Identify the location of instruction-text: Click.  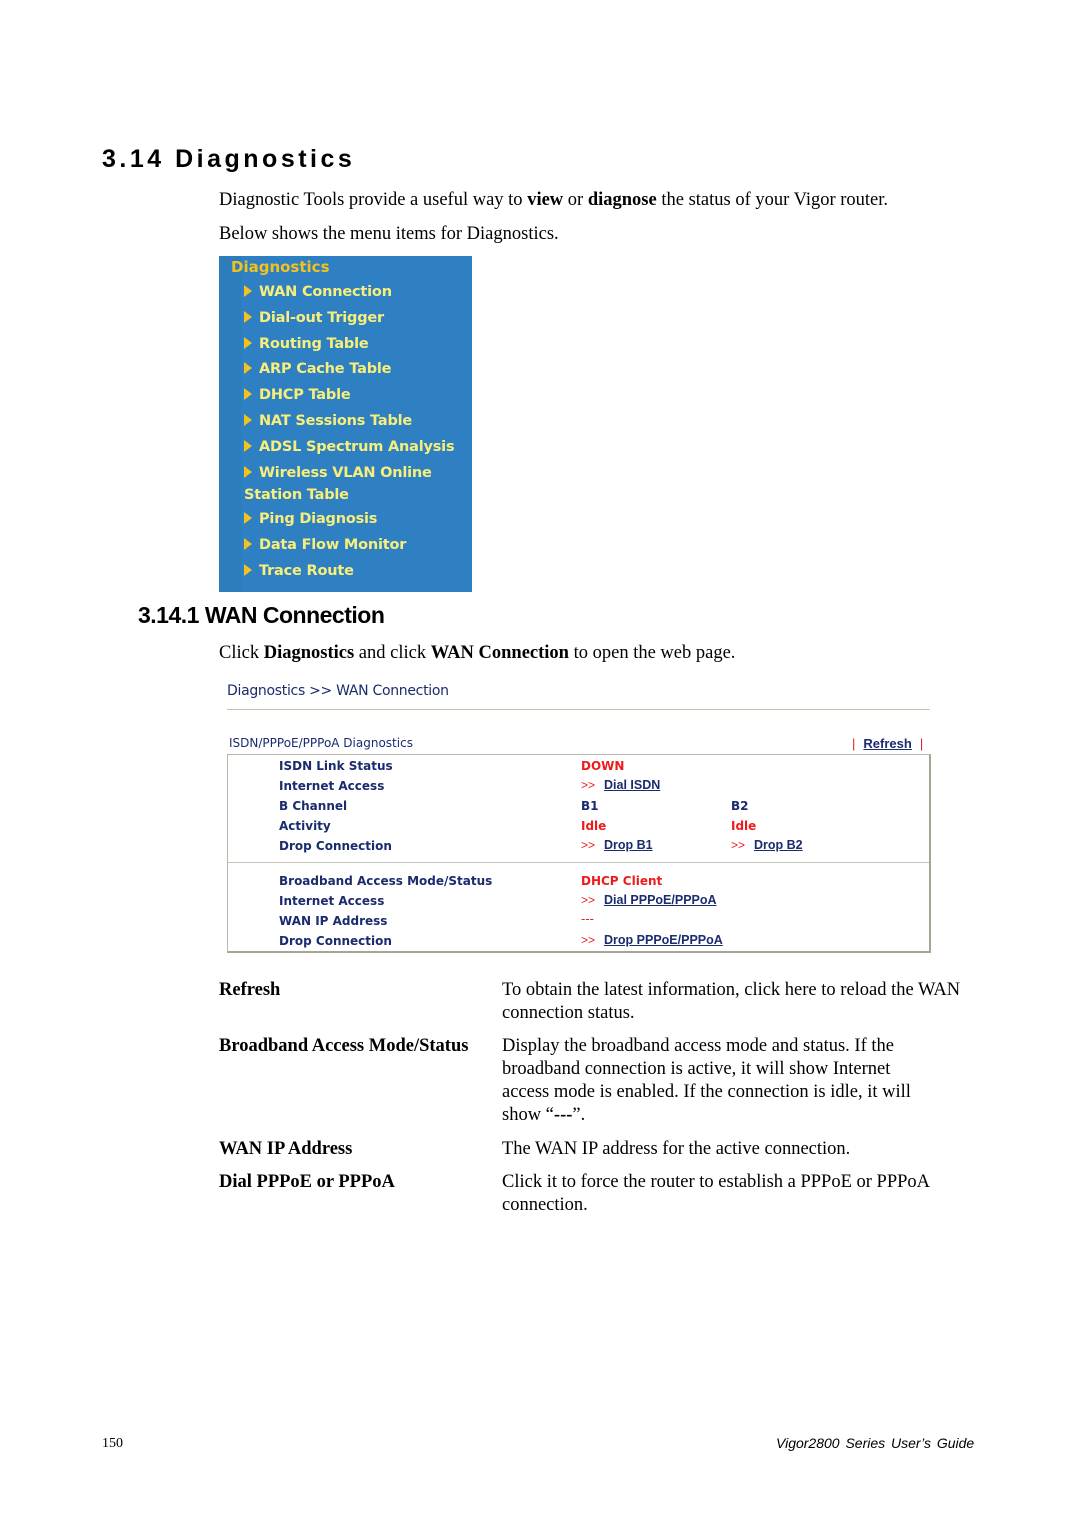
(241, 653).